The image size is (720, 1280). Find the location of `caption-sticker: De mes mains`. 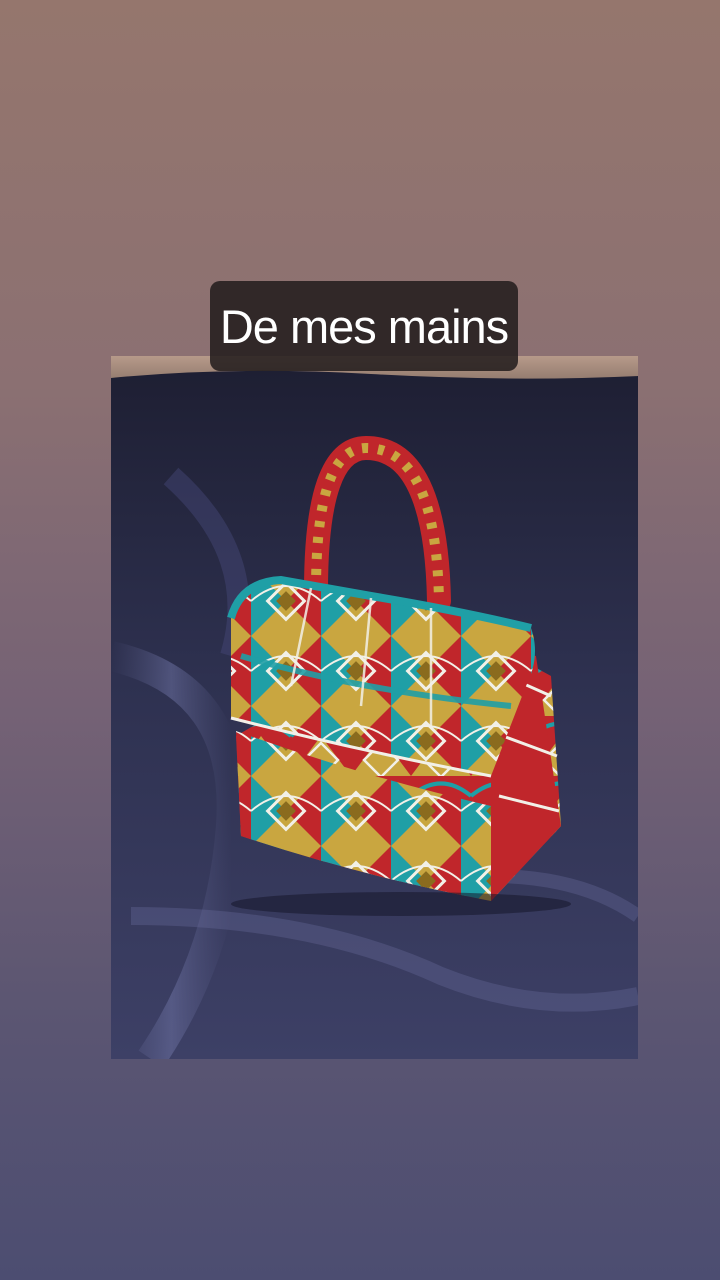

caption-sticker: De mes mains is located at coordinates (364, 326).